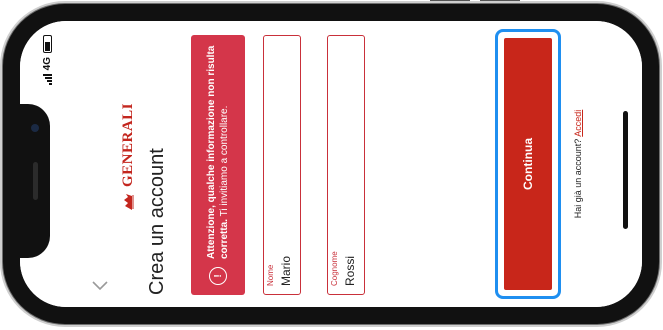 The image size is (663, 330). I want to click on exclamation-circle-icon: !, so click(218, 276).